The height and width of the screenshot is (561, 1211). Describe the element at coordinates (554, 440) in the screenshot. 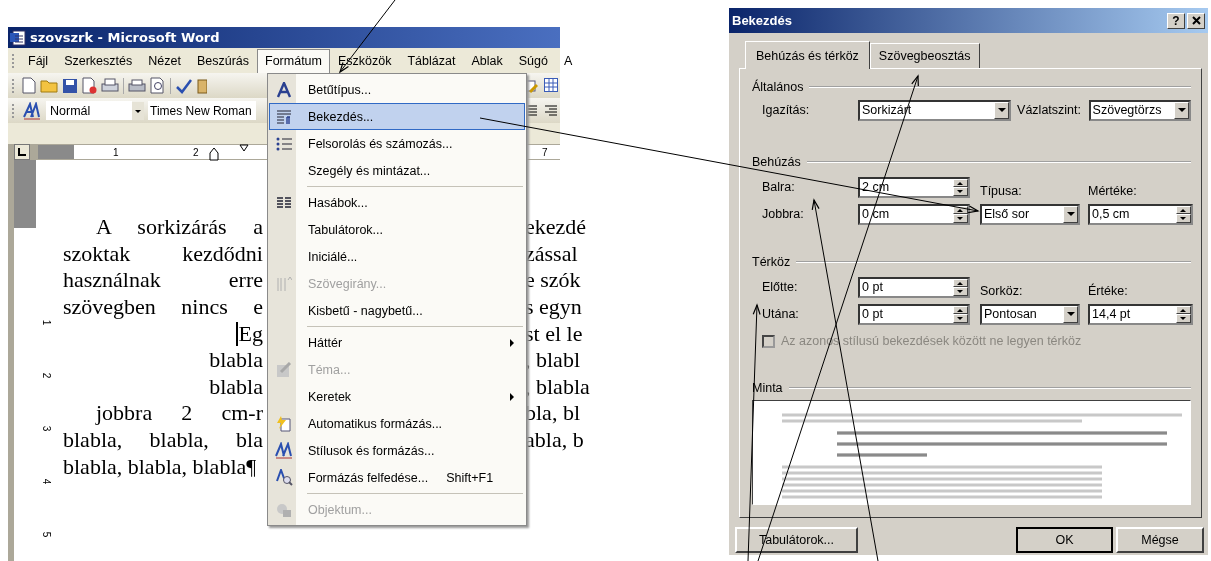

I see `document-text: abla, b` at that location.